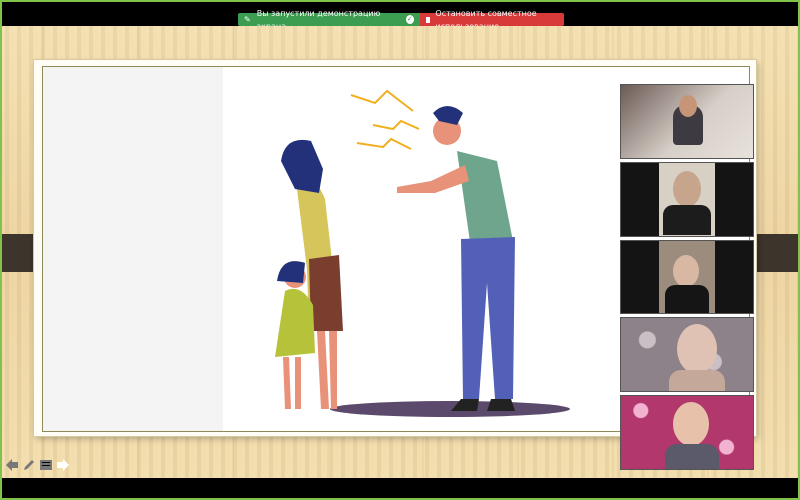  I want to click on anger-lines, so click(385, 119).